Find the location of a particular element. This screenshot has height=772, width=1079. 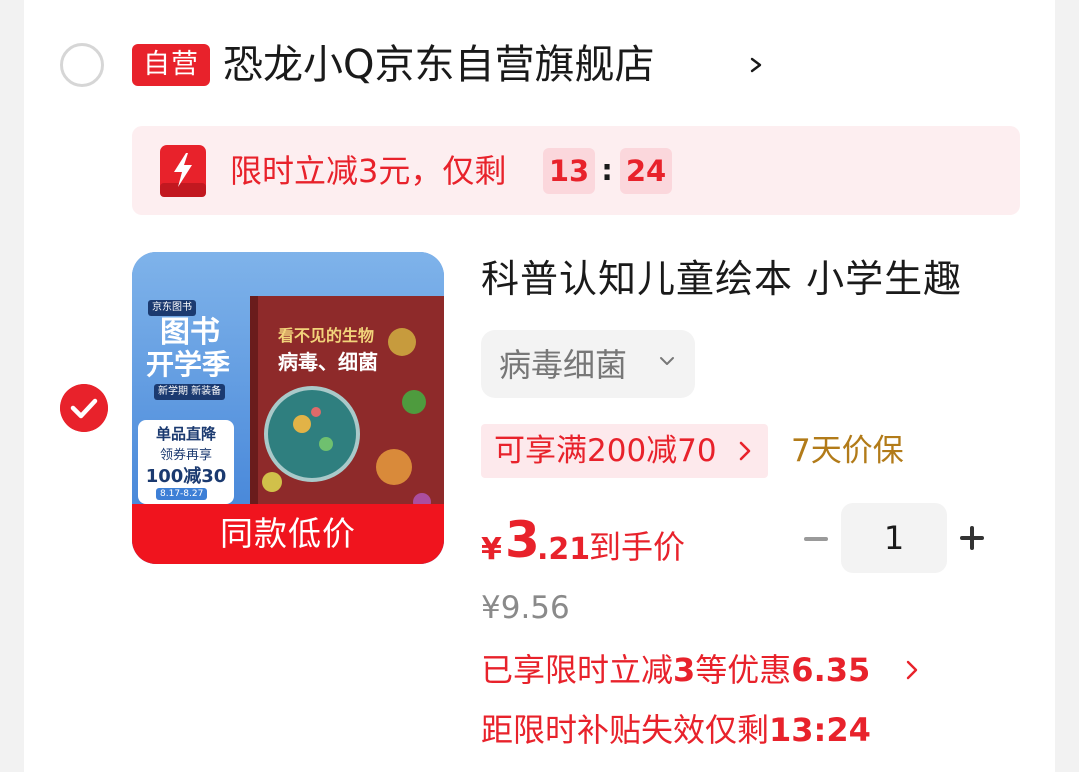

price-guarantee-label: 7天价保 is located at coordinates (847, 451).